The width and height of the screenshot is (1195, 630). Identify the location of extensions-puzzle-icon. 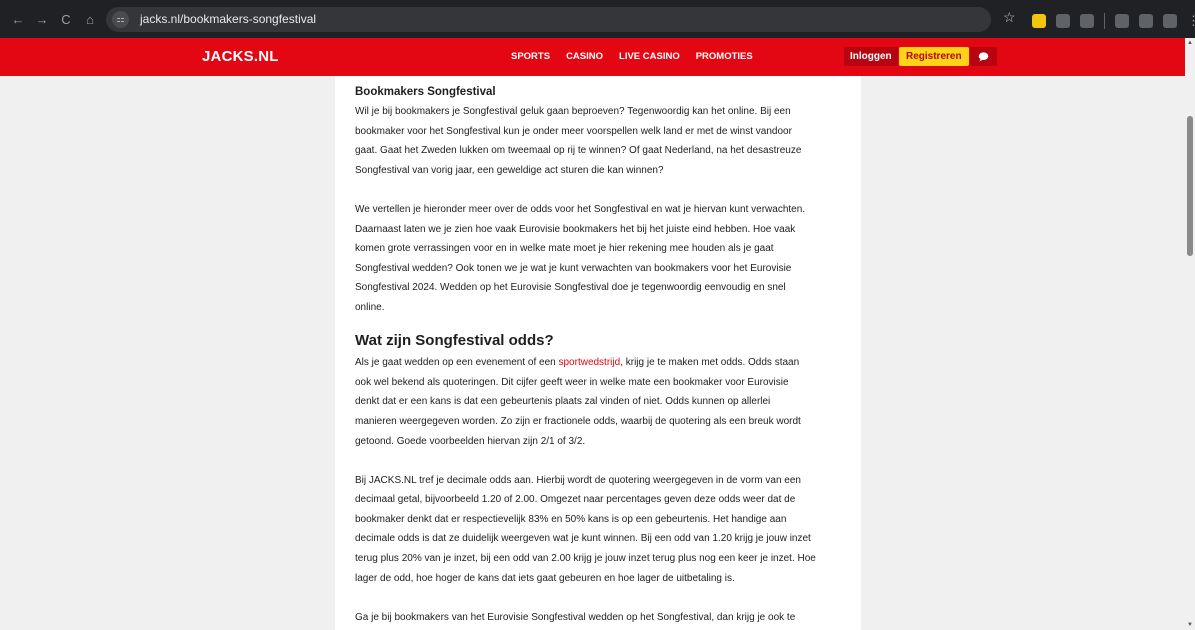
(1087, 21).